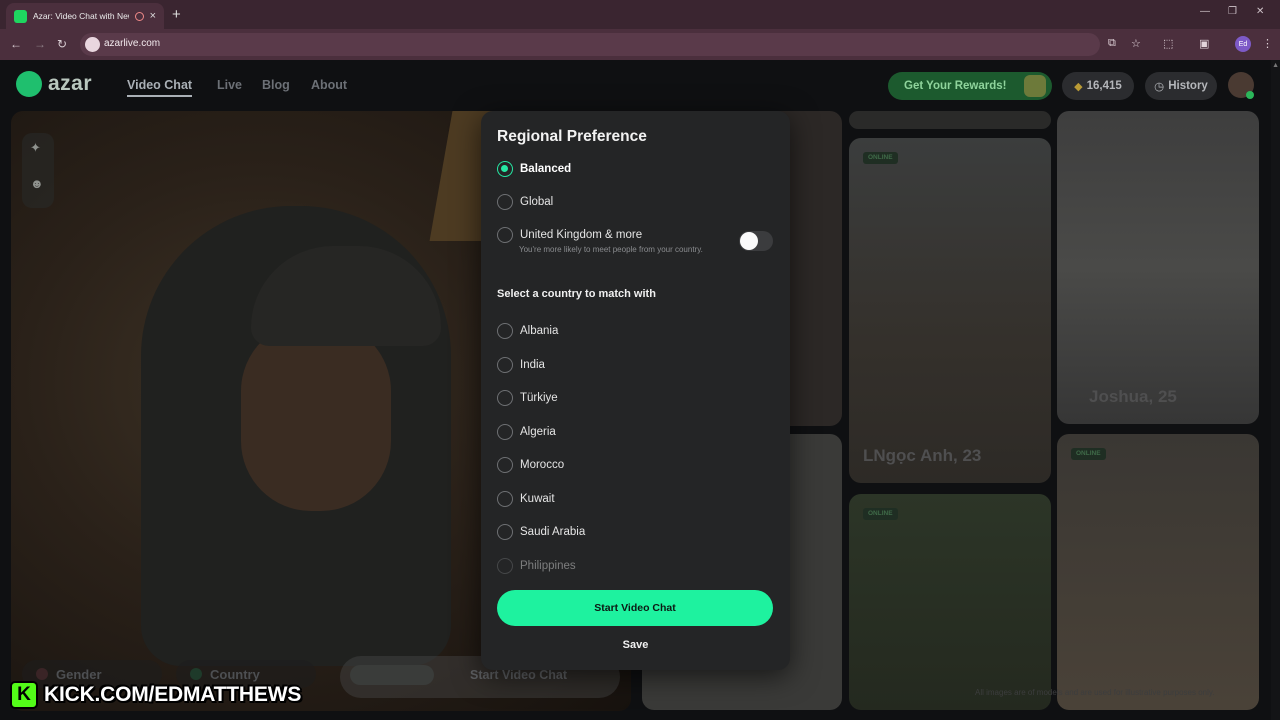 The image size is (1280, 720). What do you see at coordinates (542, 465) in the screenshot?
I see `country-label: Morocco` at bounding box center [542, 465].